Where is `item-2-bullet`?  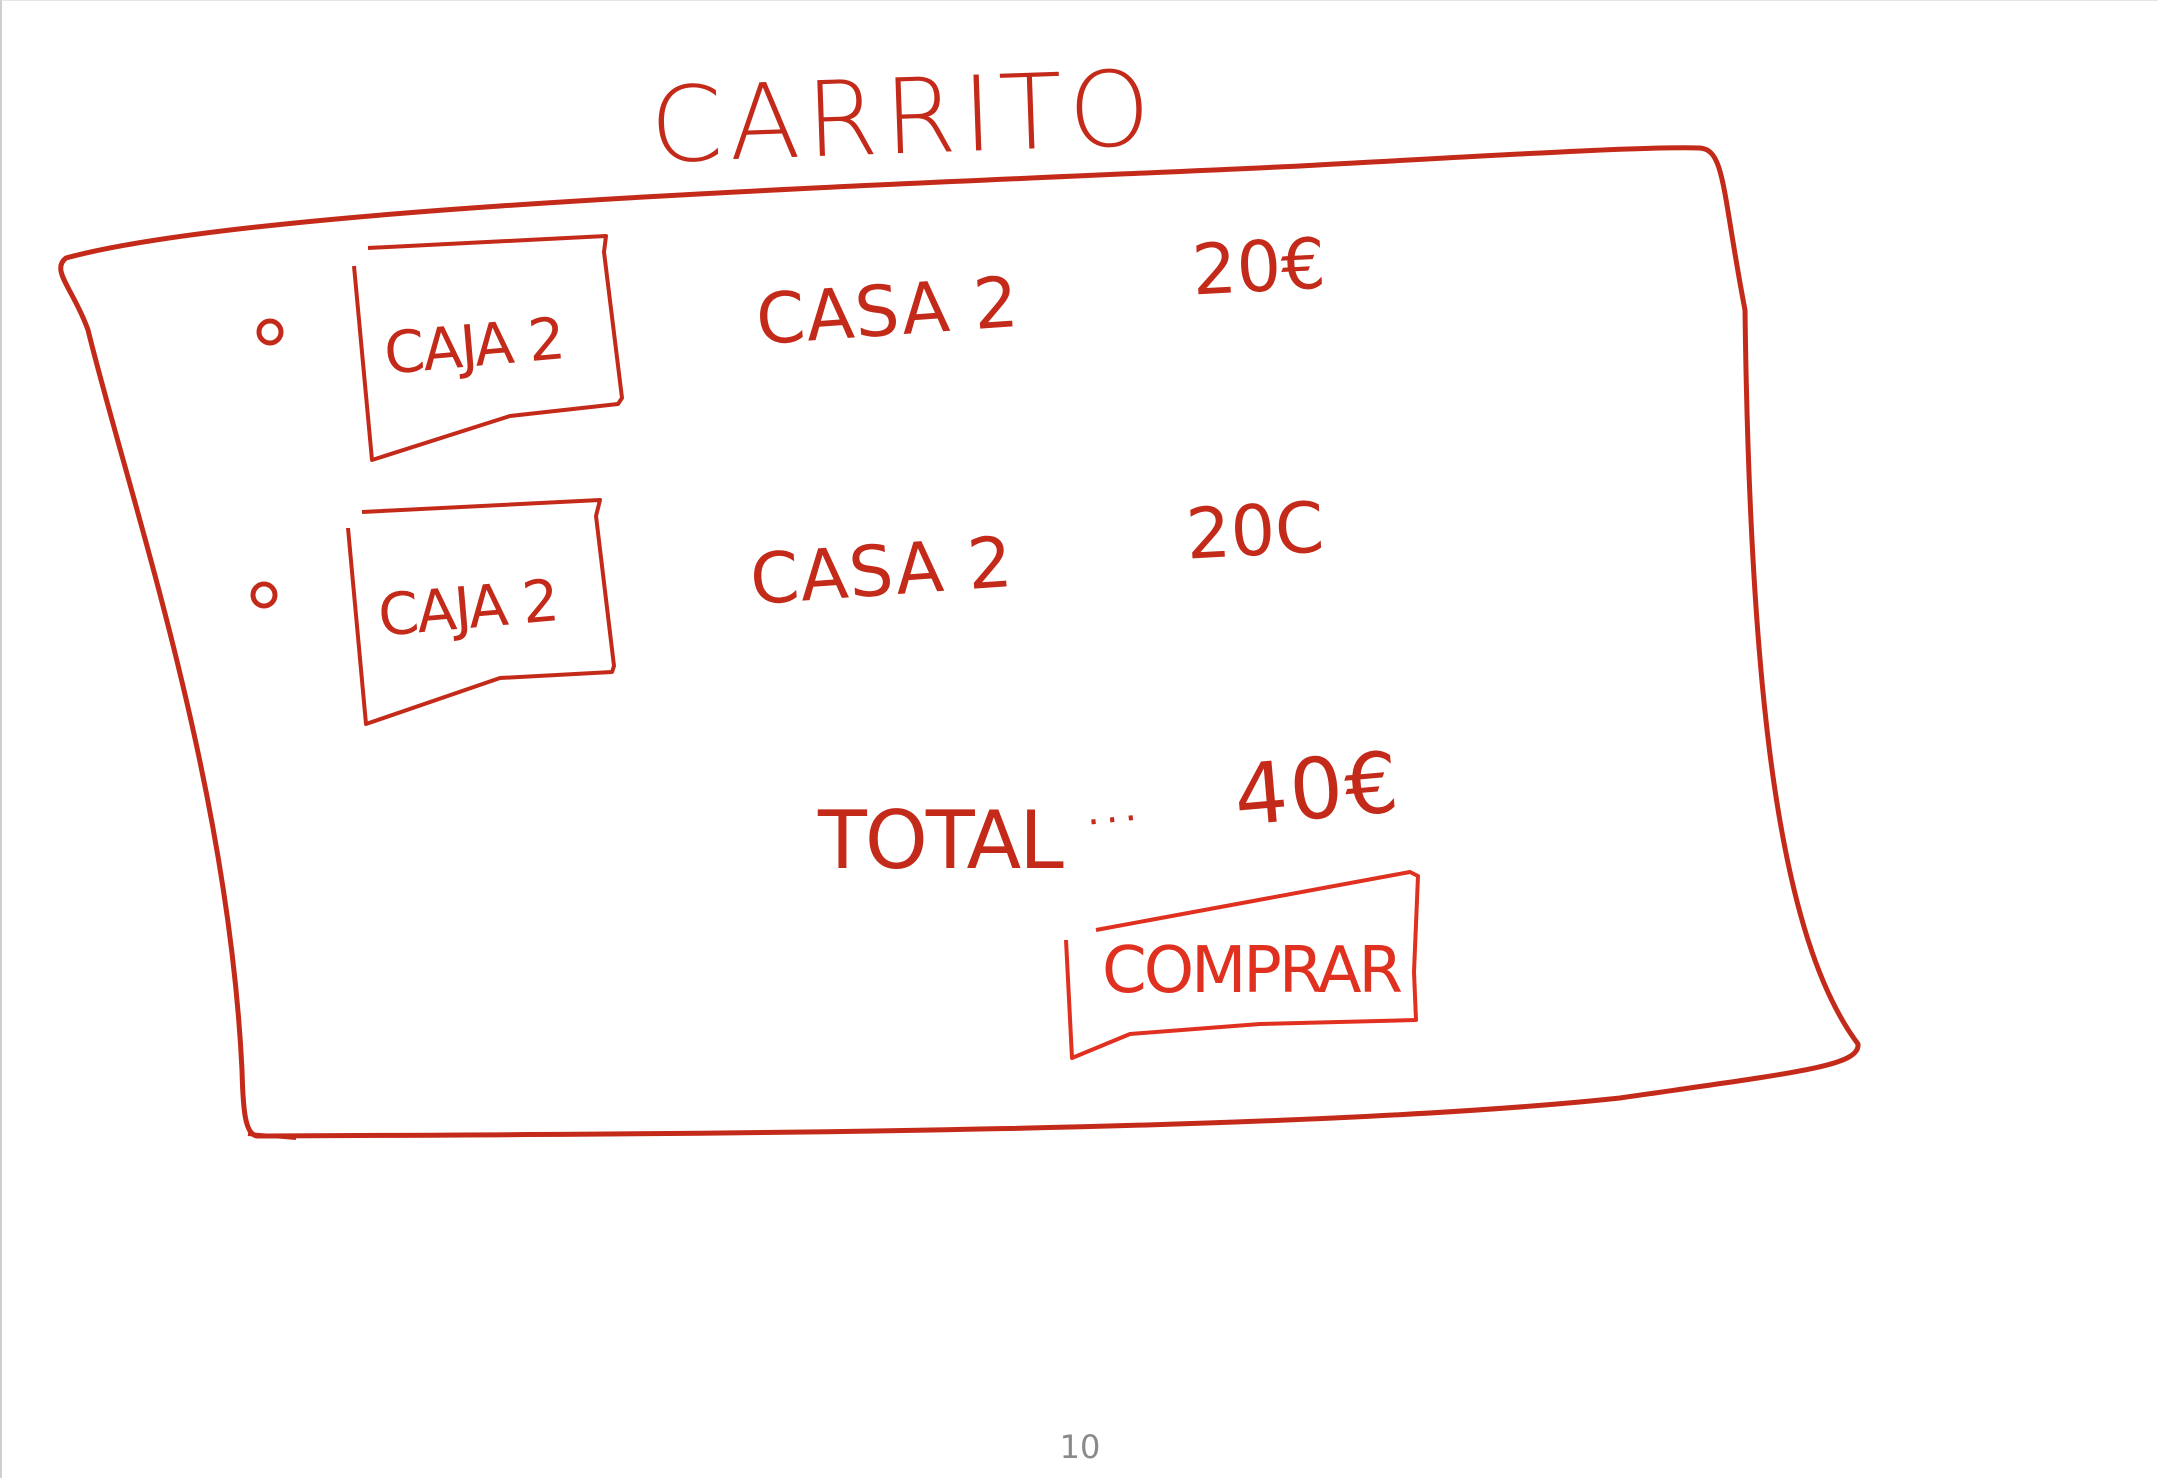
item-2-bullet is located at coordinates (264, 595).